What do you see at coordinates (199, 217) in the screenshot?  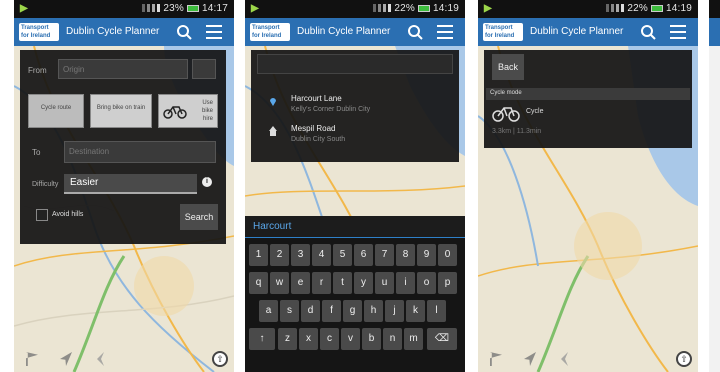 I see `search-button: Search` at bounding box center [199, 217].